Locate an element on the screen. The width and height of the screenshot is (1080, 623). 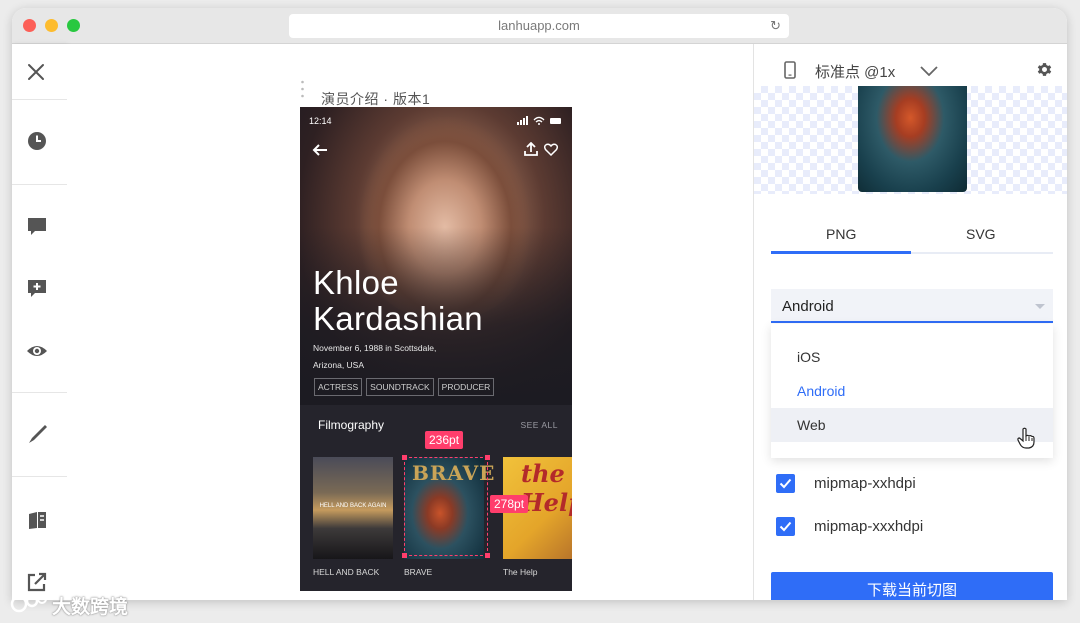
toolbar-group-slice is located at coordinates (39, 434).